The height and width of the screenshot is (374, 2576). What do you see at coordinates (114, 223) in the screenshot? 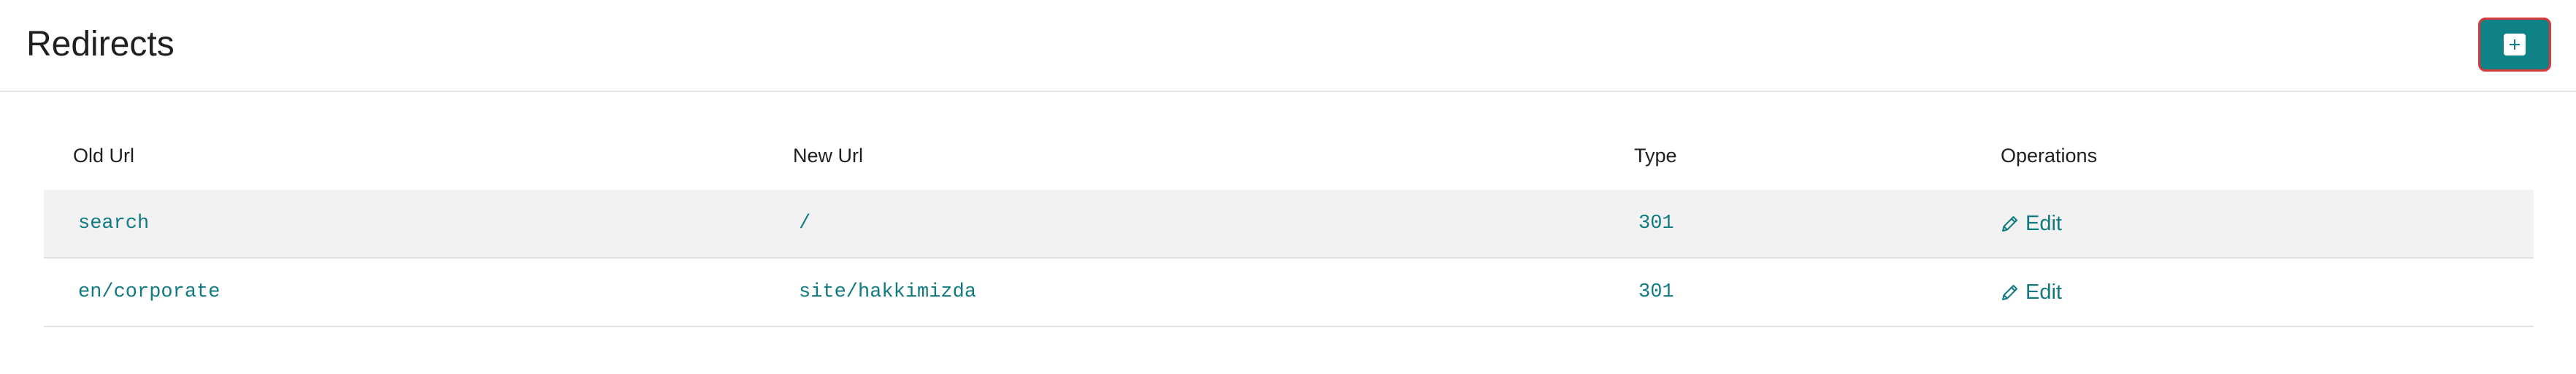
I see `old-url-cell: search` at bounding box center [114, 223].